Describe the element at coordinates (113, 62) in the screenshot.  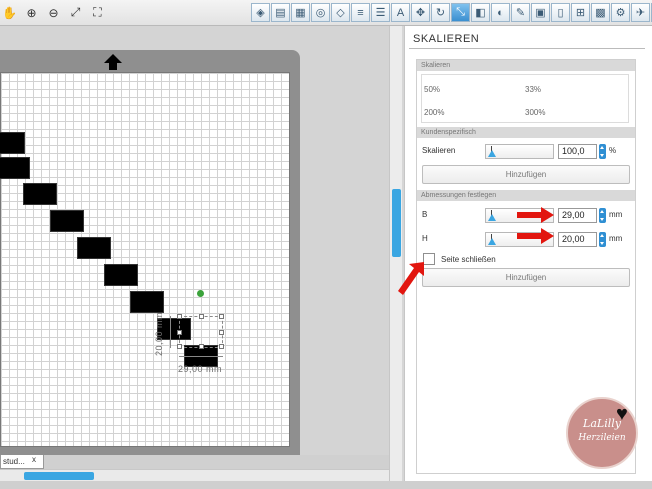
I see `feed-direction-arrow-icon` at that location.